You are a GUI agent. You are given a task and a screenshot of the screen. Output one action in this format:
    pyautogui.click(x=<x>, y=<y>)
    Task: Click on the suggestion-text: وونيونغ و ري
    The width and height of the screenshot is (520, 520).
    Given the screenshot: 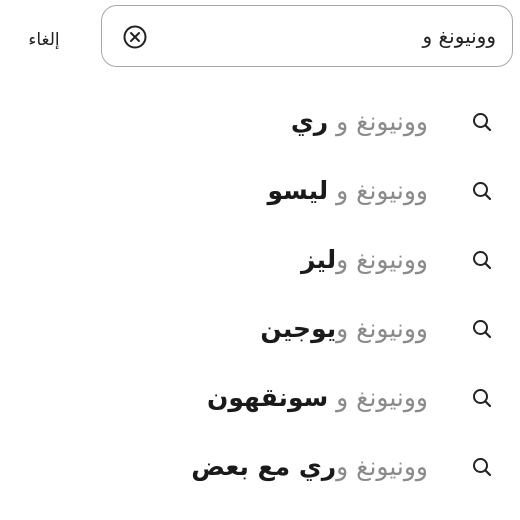 What is the action you would take?
    pyautogui.click(x=359, y=122)
    